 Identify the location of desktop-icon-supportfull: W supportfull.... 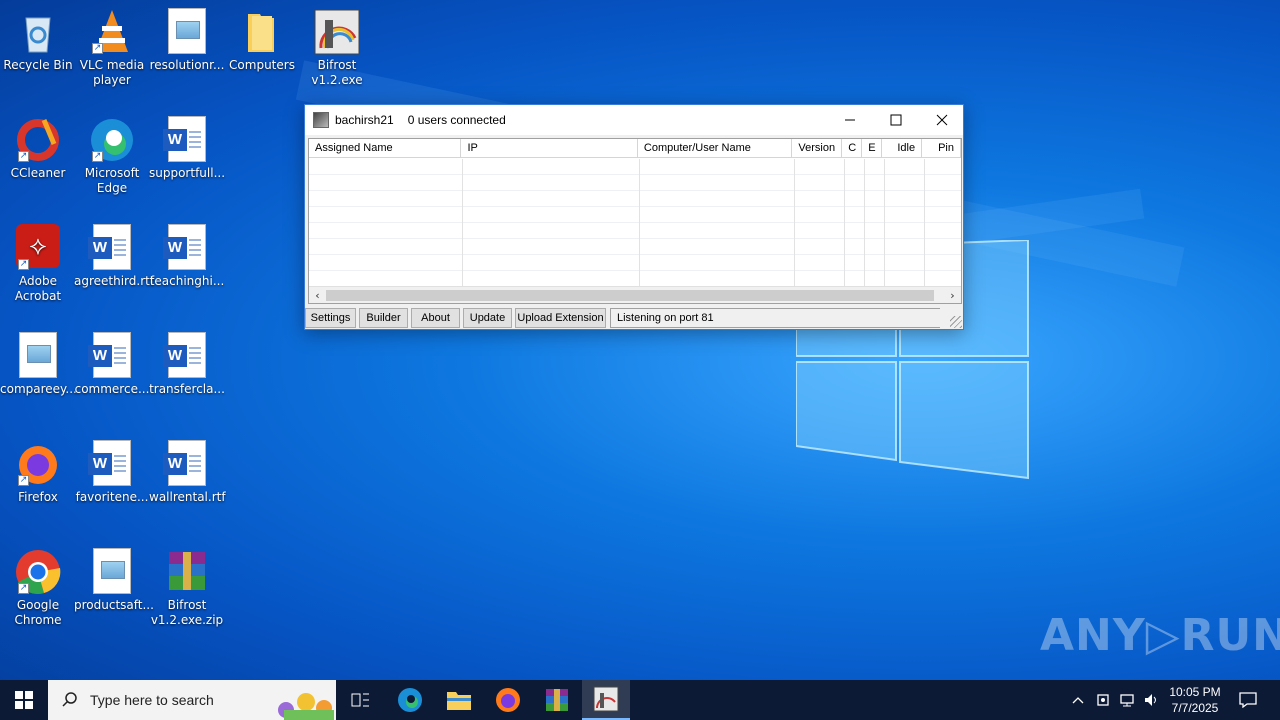
(187, 148).